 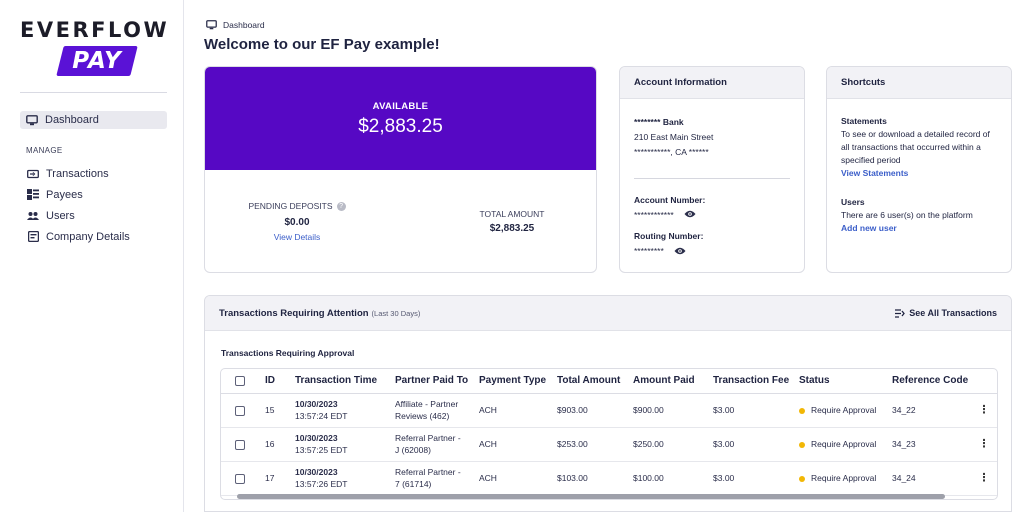 I want to click on cell-total-amount: $103.00, so click(x=595, y=478).